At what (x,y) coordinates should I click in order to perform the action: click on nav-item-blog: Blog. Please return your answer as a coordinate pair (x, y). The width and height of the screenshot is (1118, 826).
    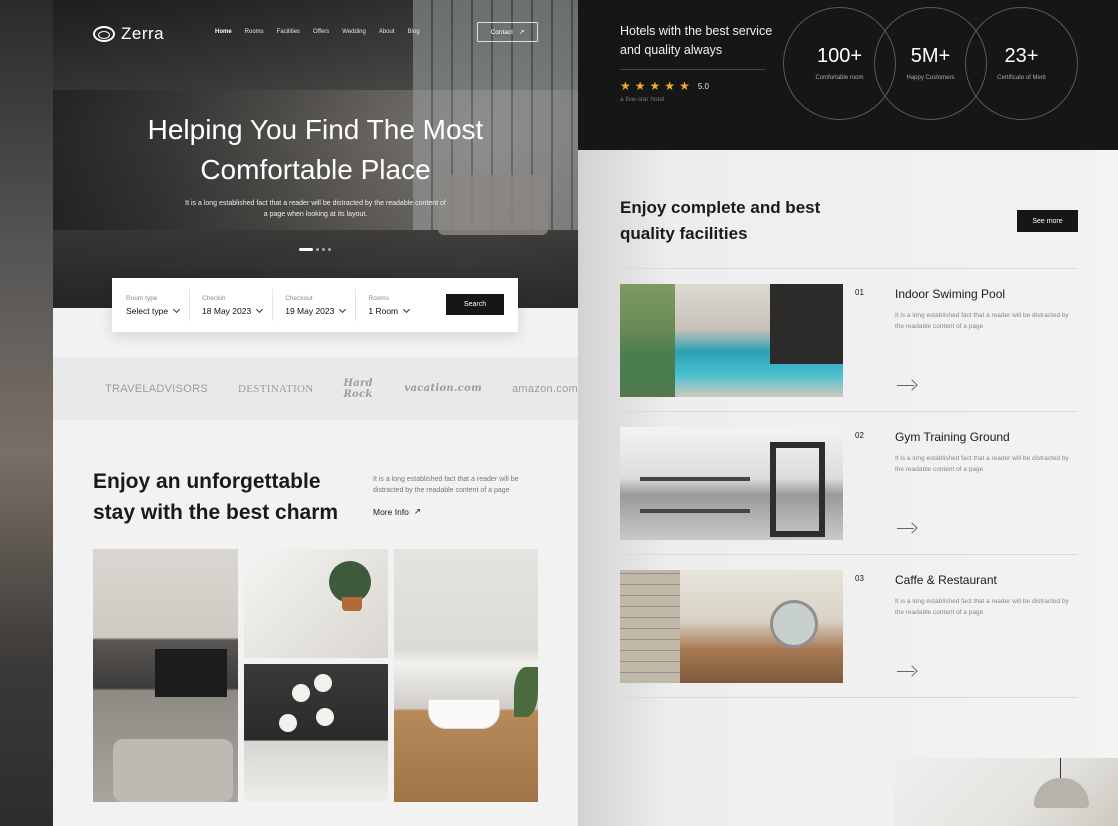
    Looking at the image, I should click on (414, 32).